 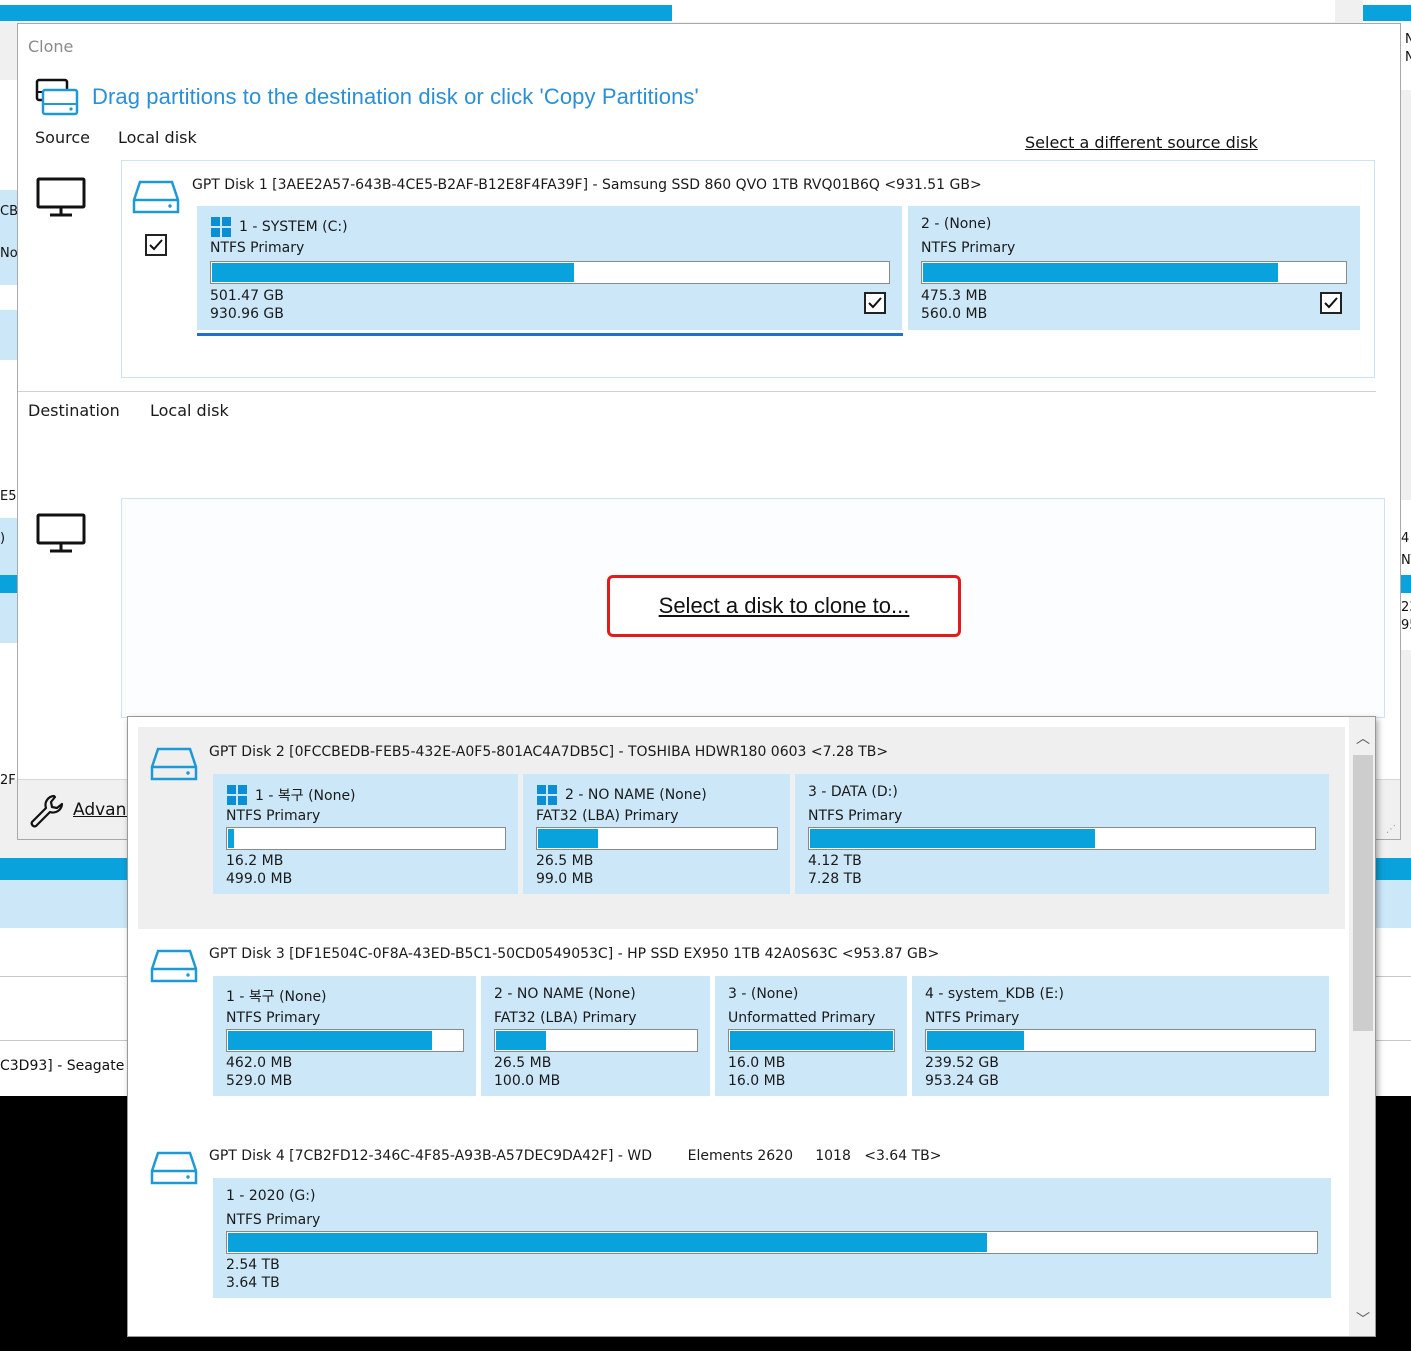 I want to click on partition-used: 475.3 MB, so click(x=954, y=296).